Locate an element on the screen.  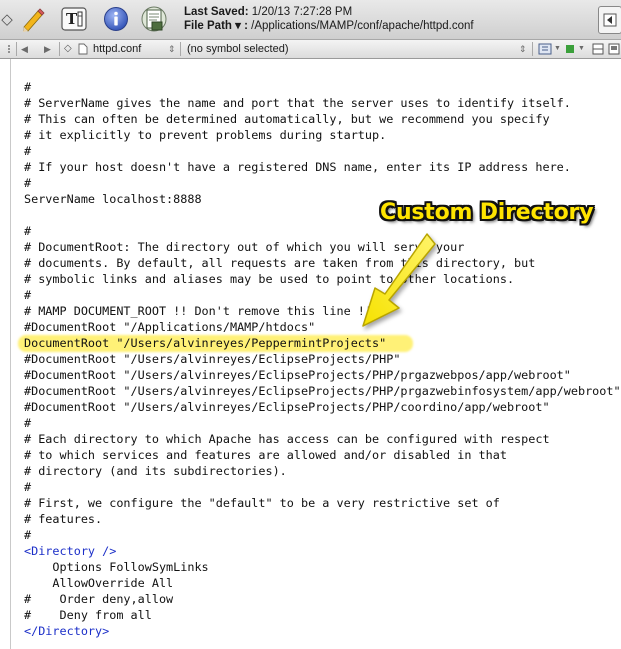
file-path-menu: File Path ▾ : is located at coordinates (216, 26).